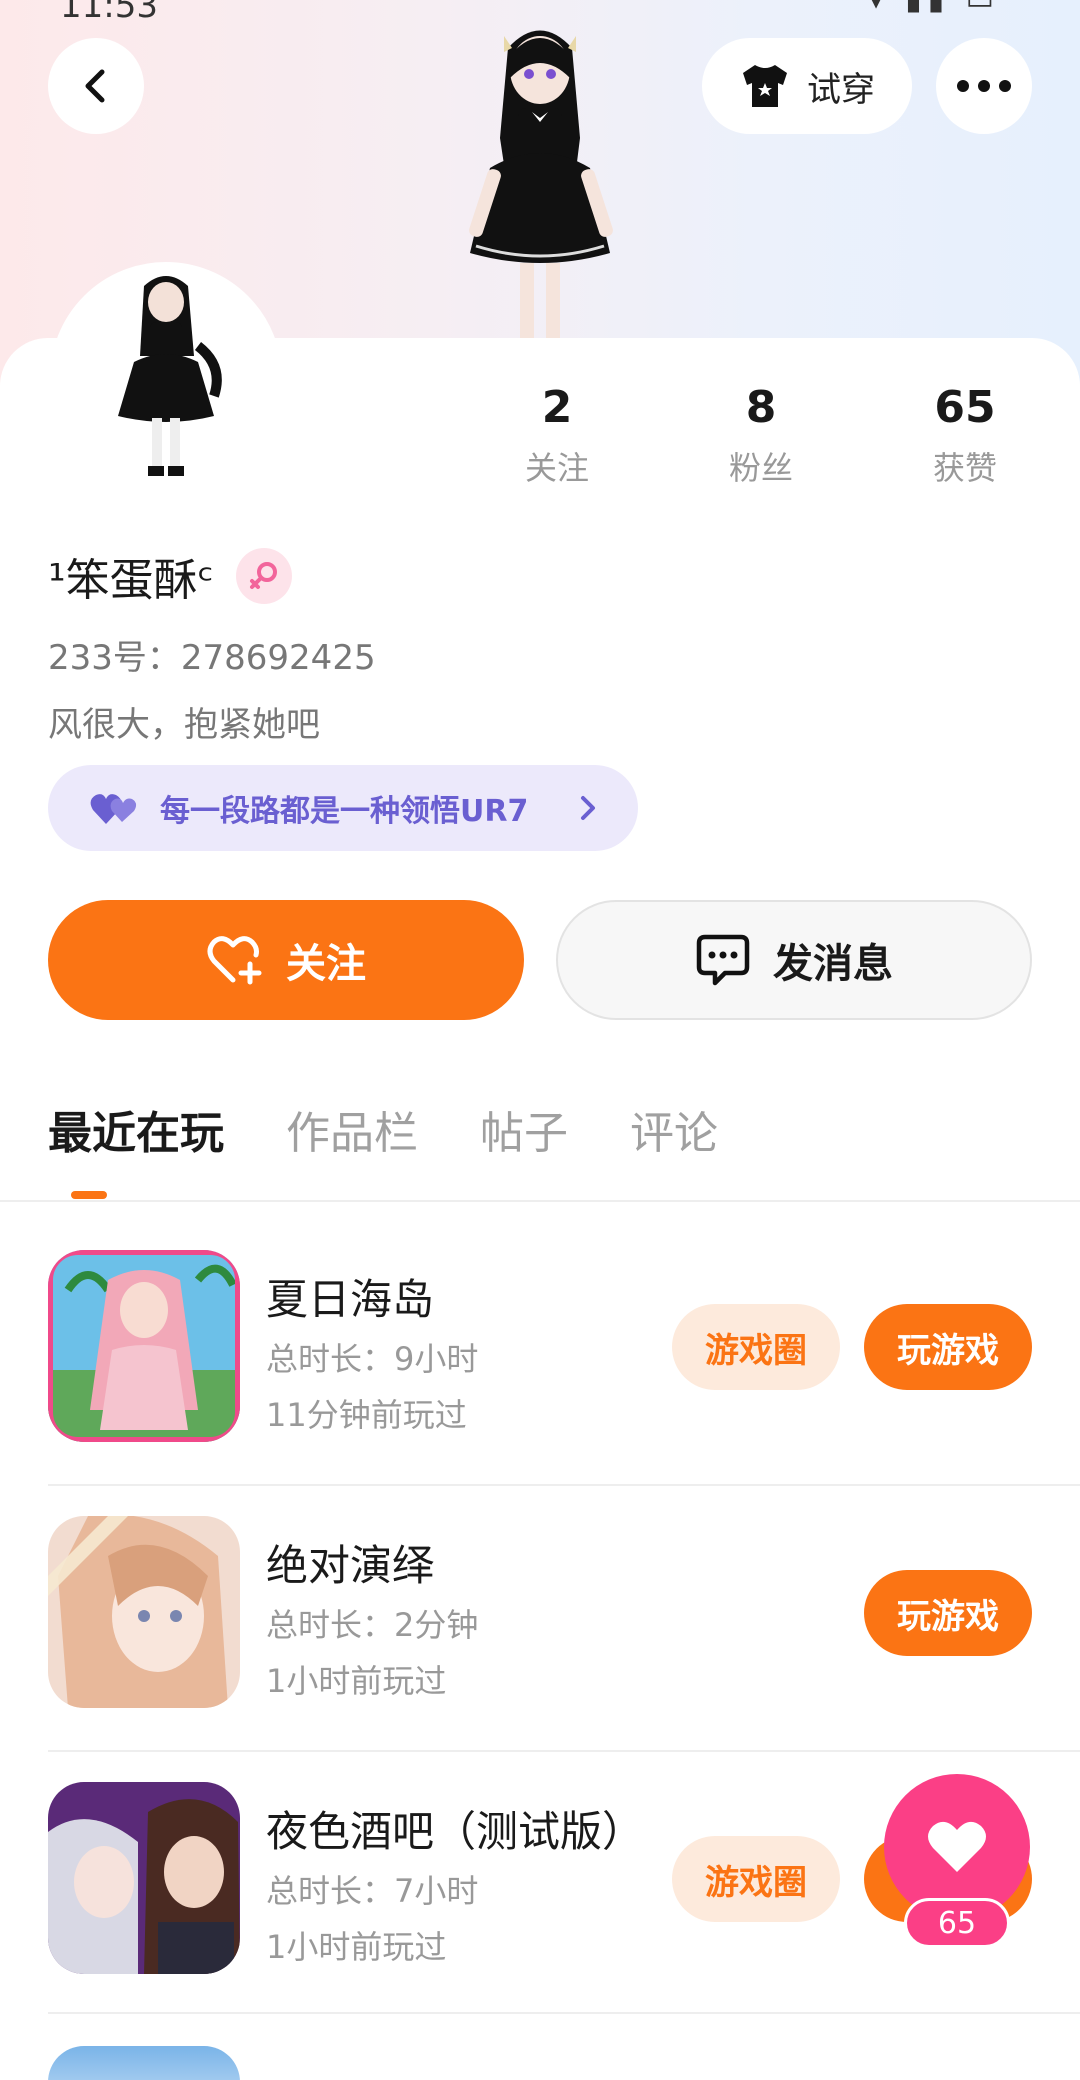 This screenshot has width=1080, height=2080. I want to click on game-duration: 总时长：9小时, so click(372, 1359).